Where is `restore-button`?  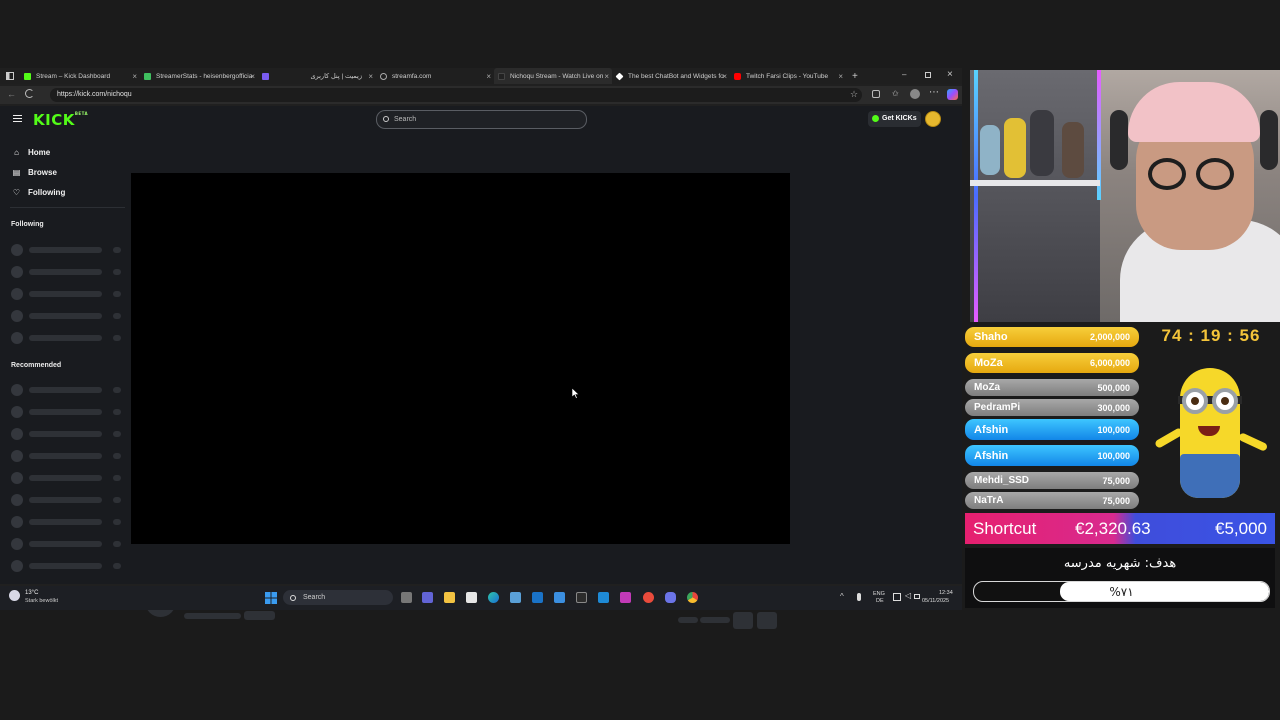
restore-button is located at coordinates (928, 75).